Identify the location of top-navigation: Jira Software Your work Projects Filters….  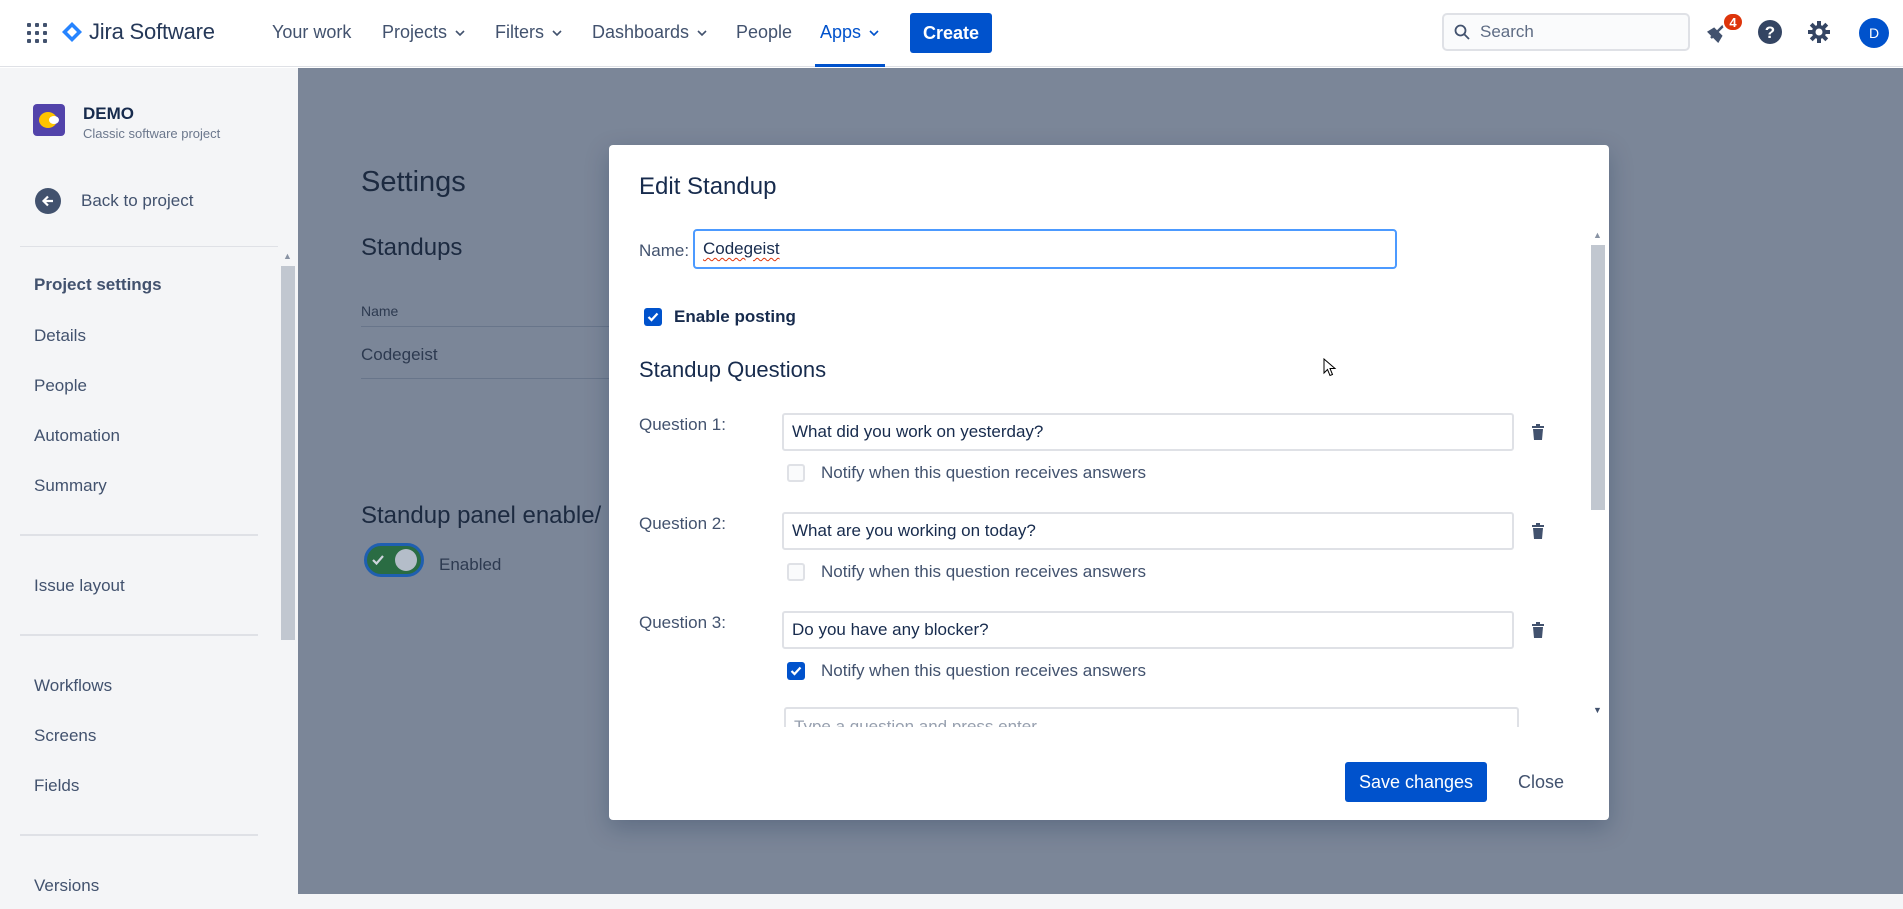
(951, 33).